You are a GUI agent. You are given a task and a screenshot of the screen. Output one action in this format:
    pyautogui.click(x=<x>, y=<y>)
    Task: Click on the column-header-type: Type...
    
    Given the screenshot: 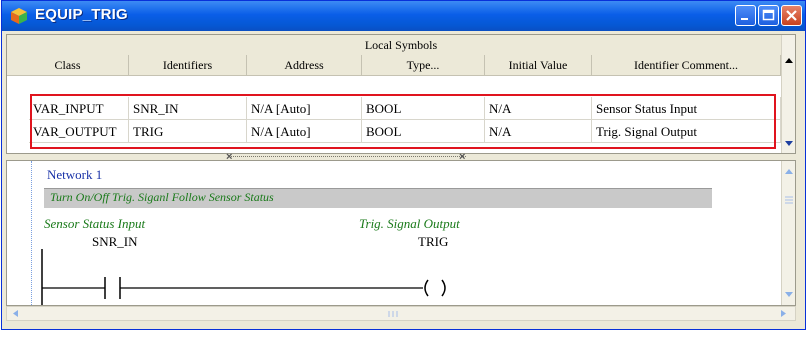 What is the action you would take?
    pyautogui.click(x=423, y=65)
    